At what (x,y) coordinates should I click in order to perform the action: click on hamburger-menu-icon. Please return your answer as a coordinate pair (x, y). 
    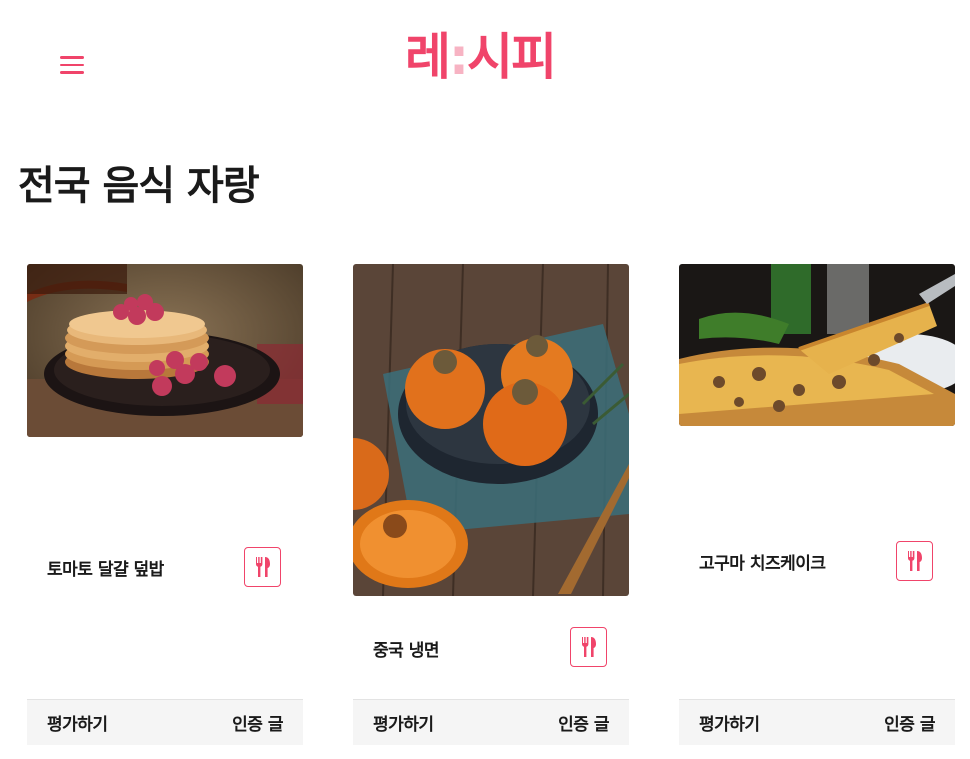
    Looking at the image, I should click on (72, 68).